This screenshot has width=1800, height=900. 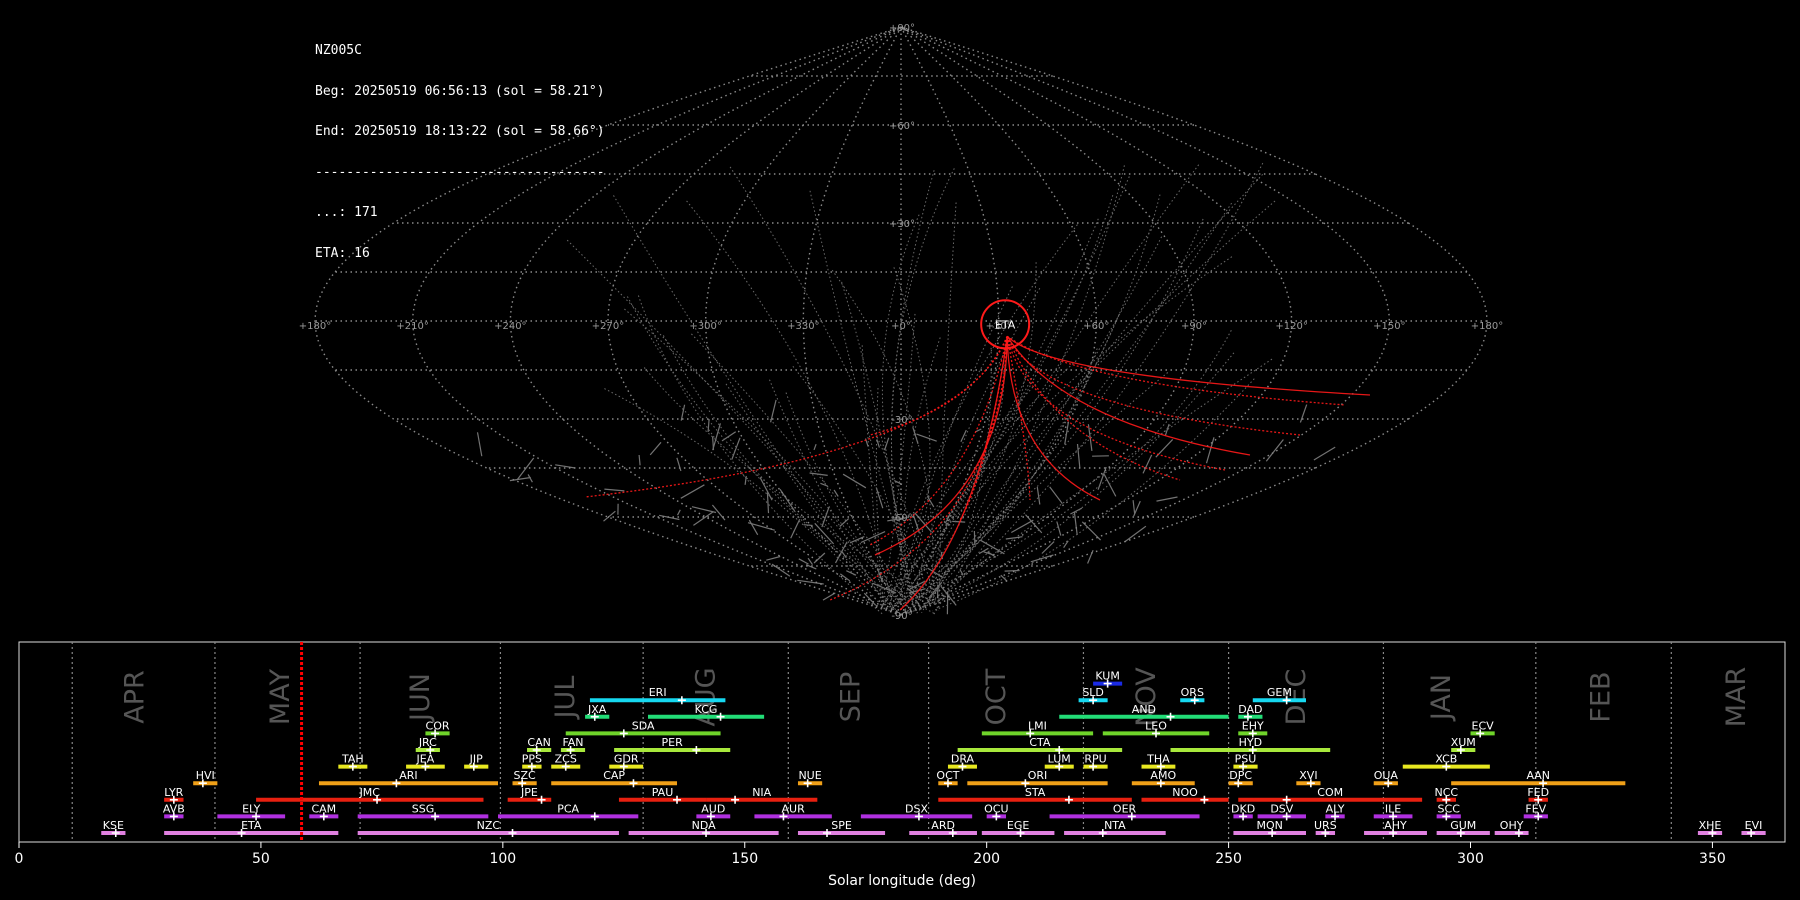 I want to click on begin-time: Beg: 20250519 06:56:13 (sol = 58.21°), so click(x=460, y=91).